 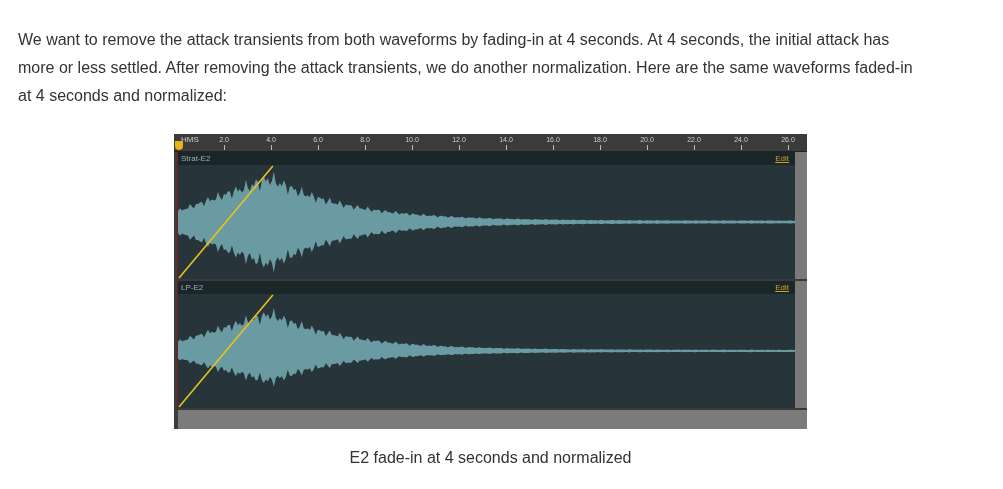 I want to click on track-name: Strat-E2, so click(x=196, y=158).